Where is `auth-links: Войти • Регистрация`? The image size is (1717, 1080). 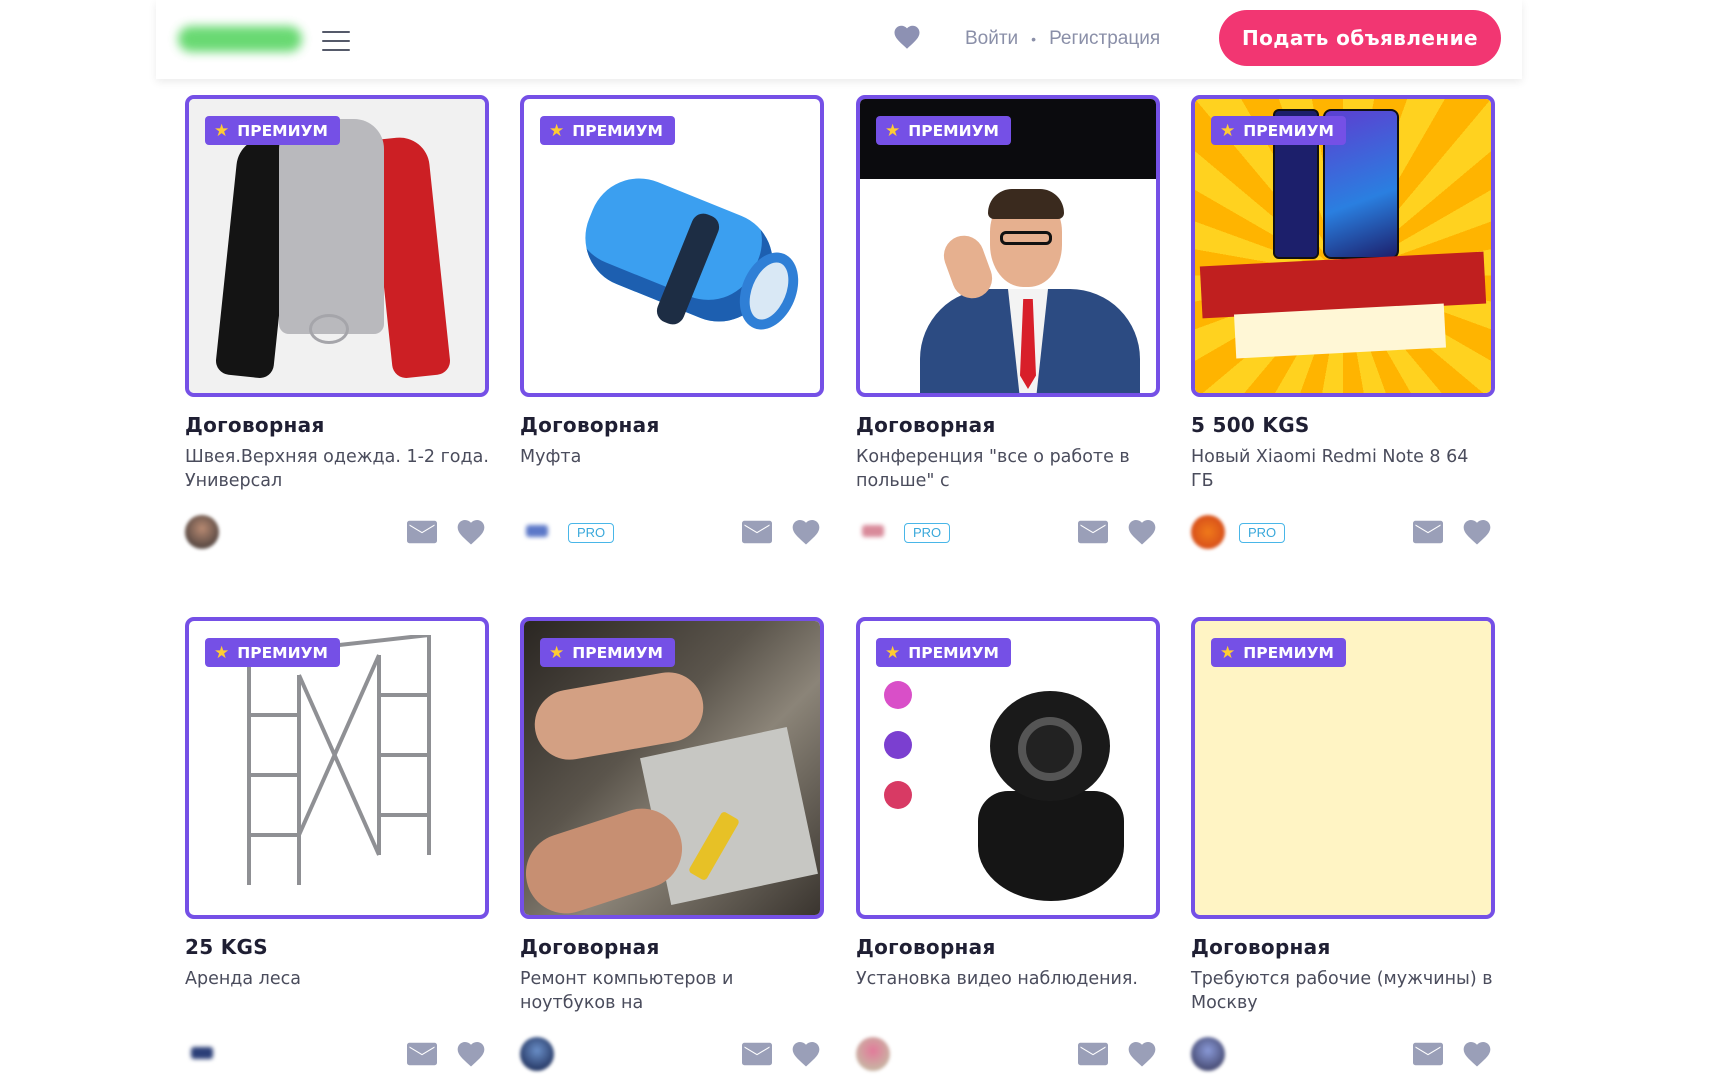 auth-links: Войти • Регистрация is located at coordinates (1062, 39).